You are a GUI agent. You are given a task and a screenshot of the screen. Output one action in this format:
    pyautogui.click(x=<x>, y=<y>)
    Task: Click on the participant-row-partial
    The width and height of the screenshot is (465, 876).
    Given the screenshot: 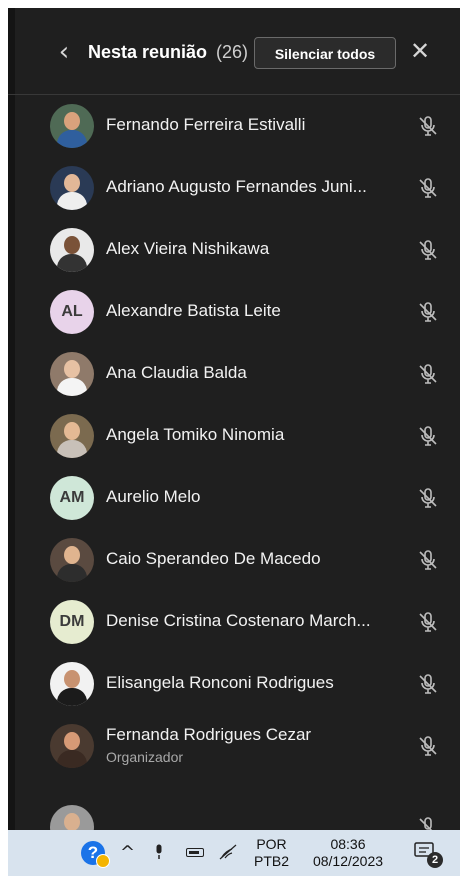 What is the action you would take?
    pyautogui.click(x=234, y=803)
    